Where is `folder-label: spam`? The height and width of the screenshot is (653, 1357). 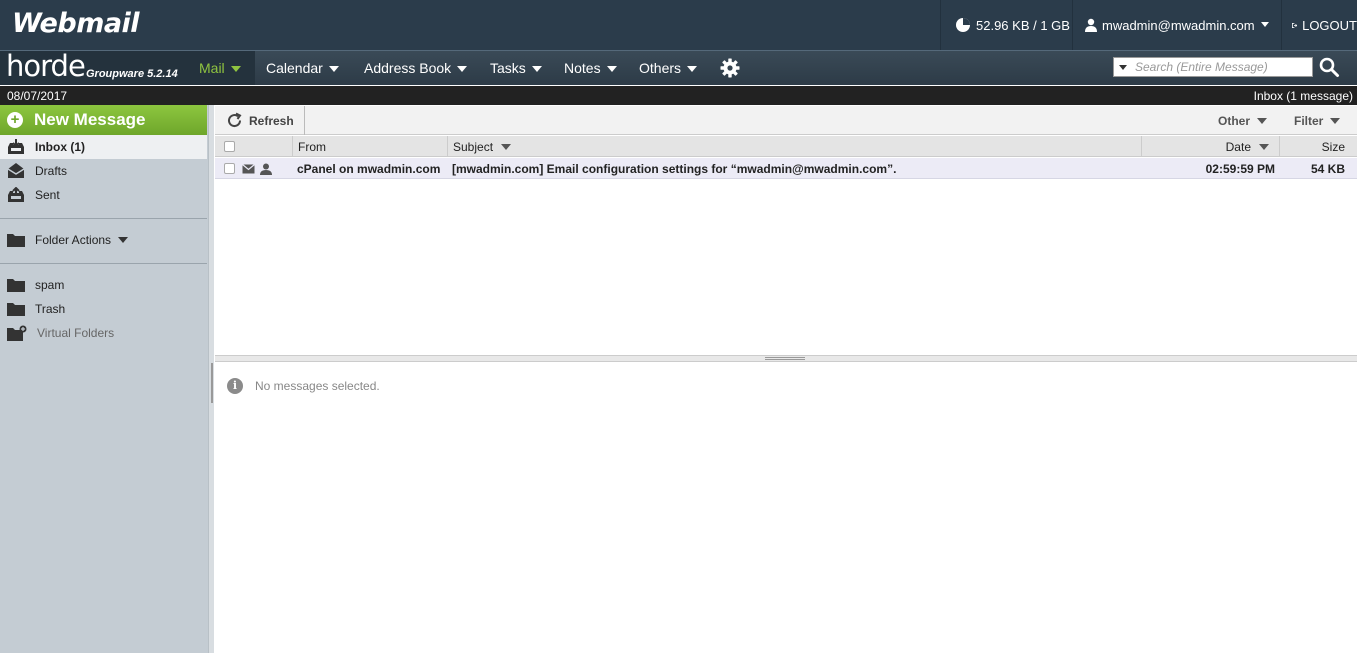 folder-label: spam is located at coordinates (50, 285).